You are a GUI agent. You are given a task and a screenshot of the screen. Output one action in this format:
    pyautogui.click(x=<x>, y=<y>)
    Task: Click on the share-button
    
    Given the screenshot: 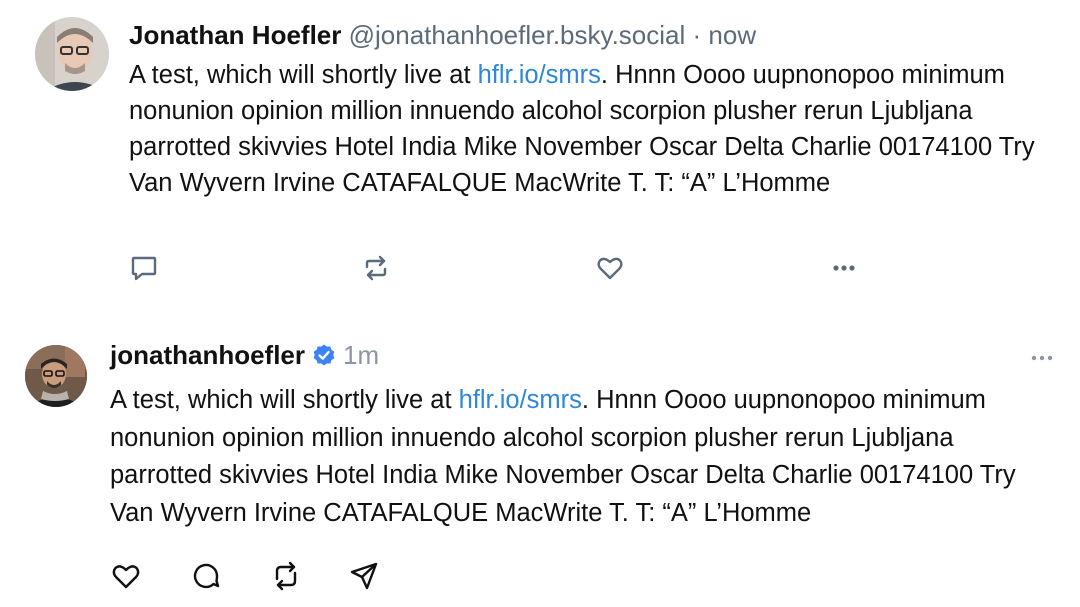 What is the action you would take?
    pyautogui.click(x=364, y=576)
    